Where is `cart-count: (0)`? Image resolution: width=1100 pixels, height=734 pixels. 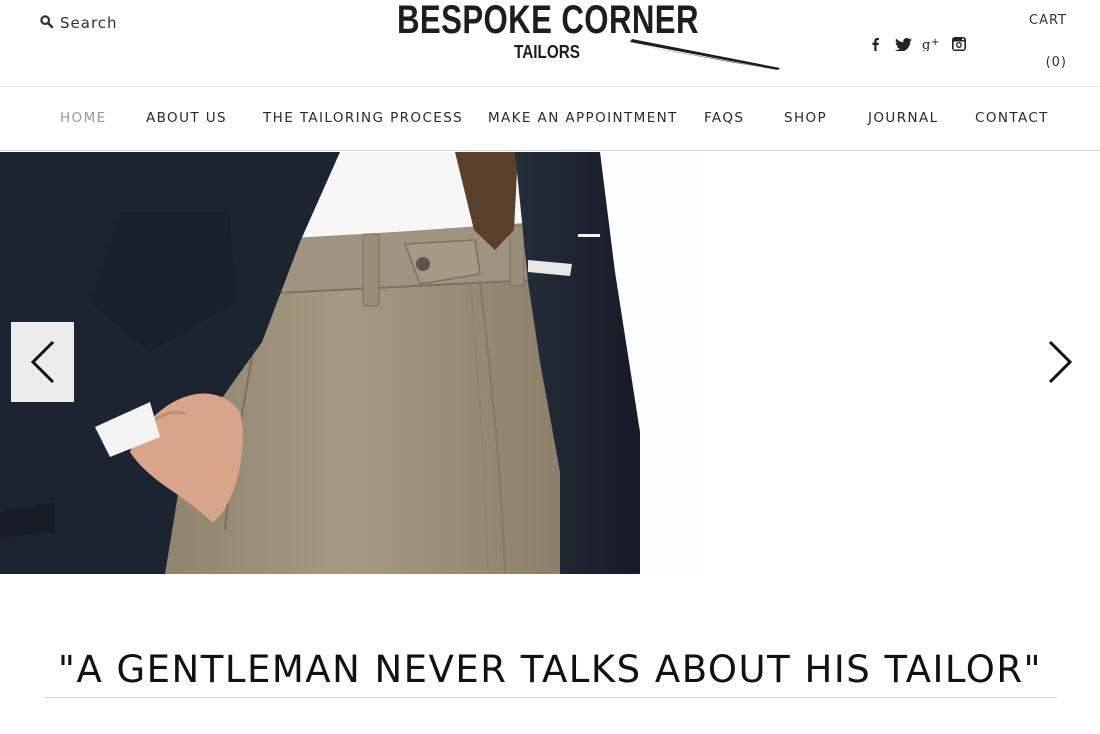 cart-count: (0) is located at coordinates (1048, 62).